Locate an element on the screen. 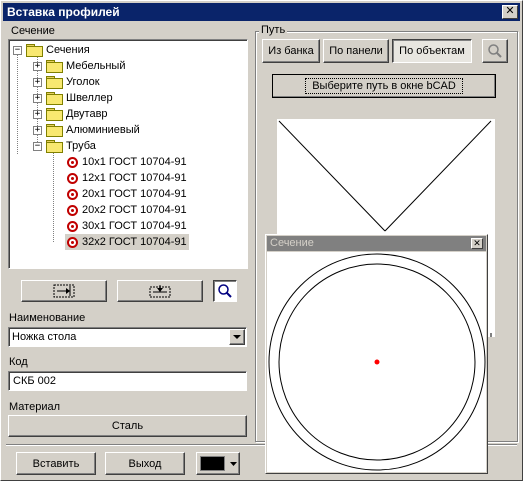 Image resolution: width=523 pixels, height=481 pixels. insert-section-icon is located at coordinates (160, 291).